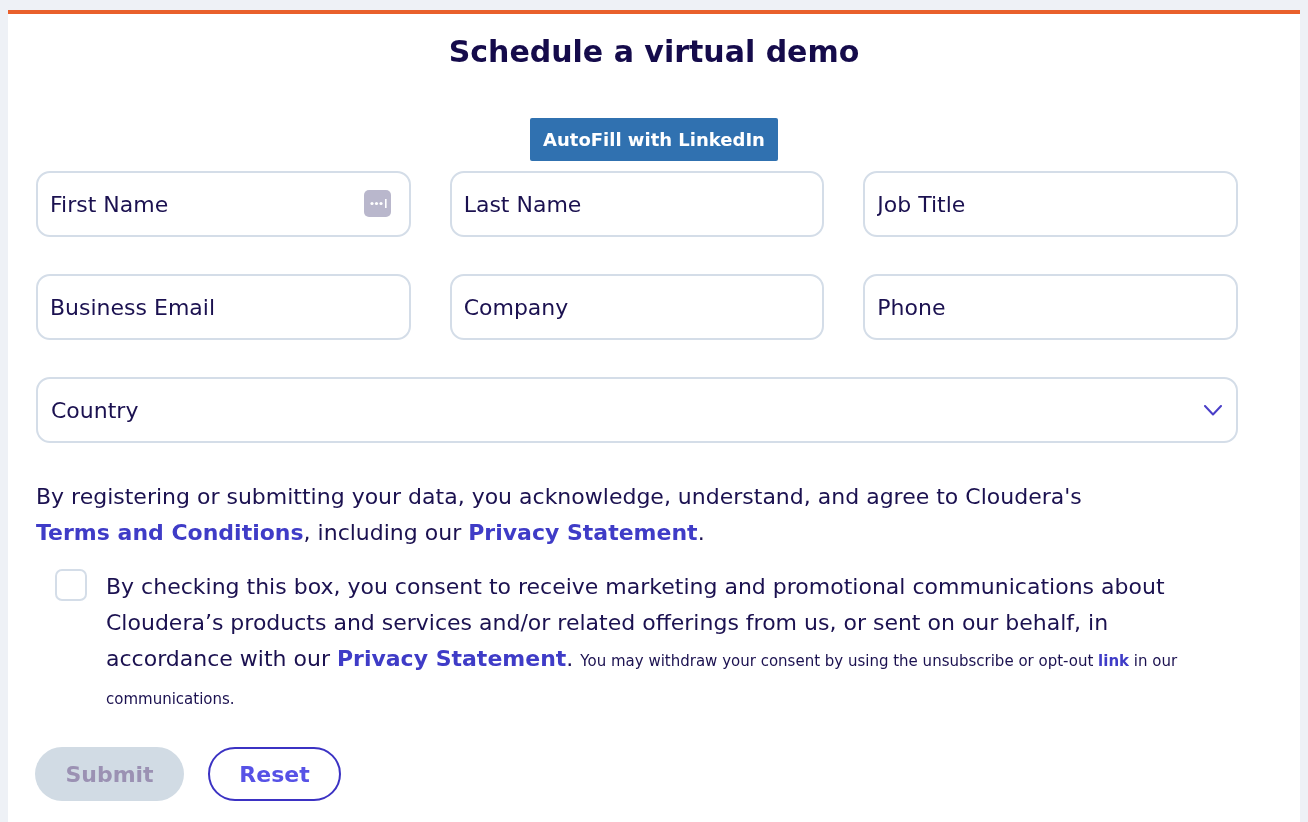  I want to click on form-title: Schedule a virtual demo, so click(654, 52).